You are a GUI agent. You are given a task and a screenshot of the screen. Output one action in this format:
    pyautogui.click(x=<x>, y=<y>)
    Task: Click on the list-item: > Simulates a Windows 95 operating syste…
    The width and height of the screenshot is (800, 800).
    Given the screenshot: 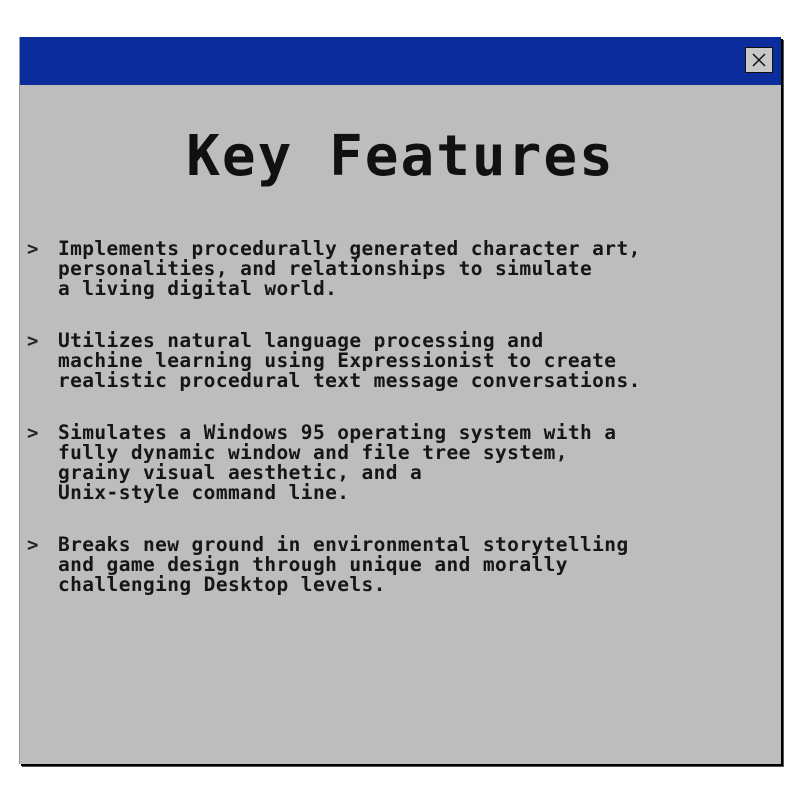 What is the action you would take?
    pyautogui.click(x=401, y=463)
    